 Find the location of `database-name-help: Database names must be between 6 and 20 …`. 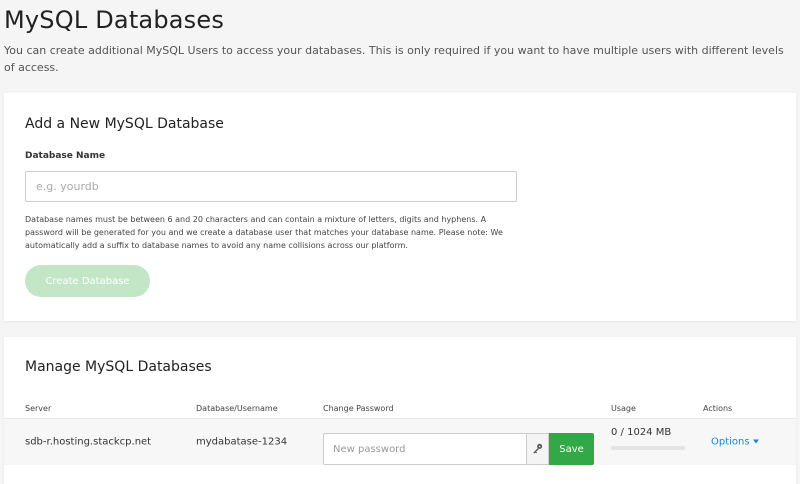

database-name-help: Database names must be between 6 and 20 … is located at coordinates (264, 232).